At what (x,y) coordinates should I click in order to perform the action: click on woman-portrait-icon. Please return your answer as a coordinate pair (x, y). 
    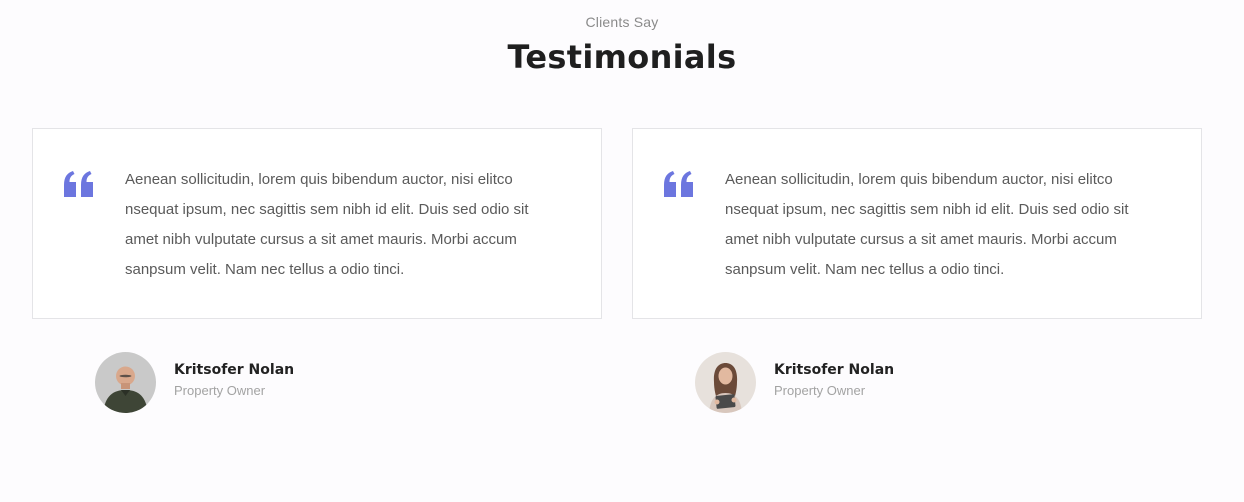
    Looking at the image, I should click on (725, 382).